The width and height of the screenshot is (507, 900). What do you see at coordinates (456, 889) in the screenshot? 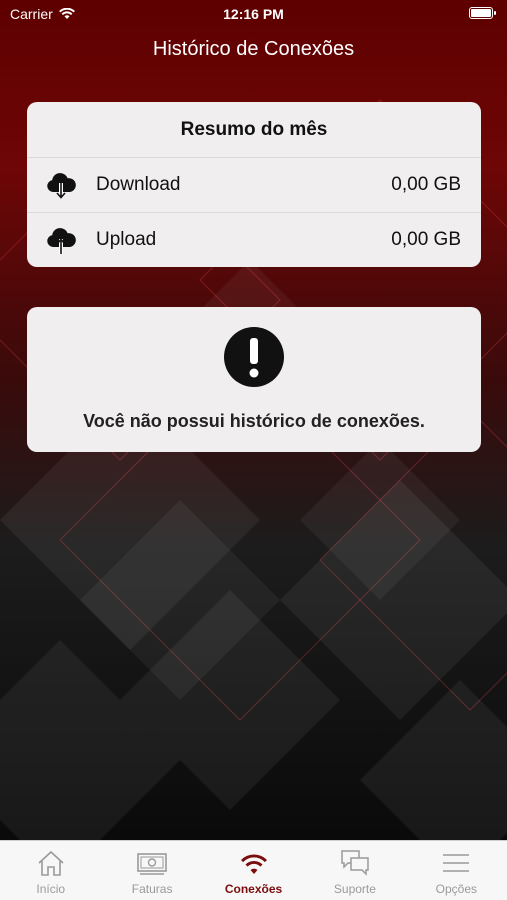
I see `tab-label: Opções` at bounding box center [456, 889].